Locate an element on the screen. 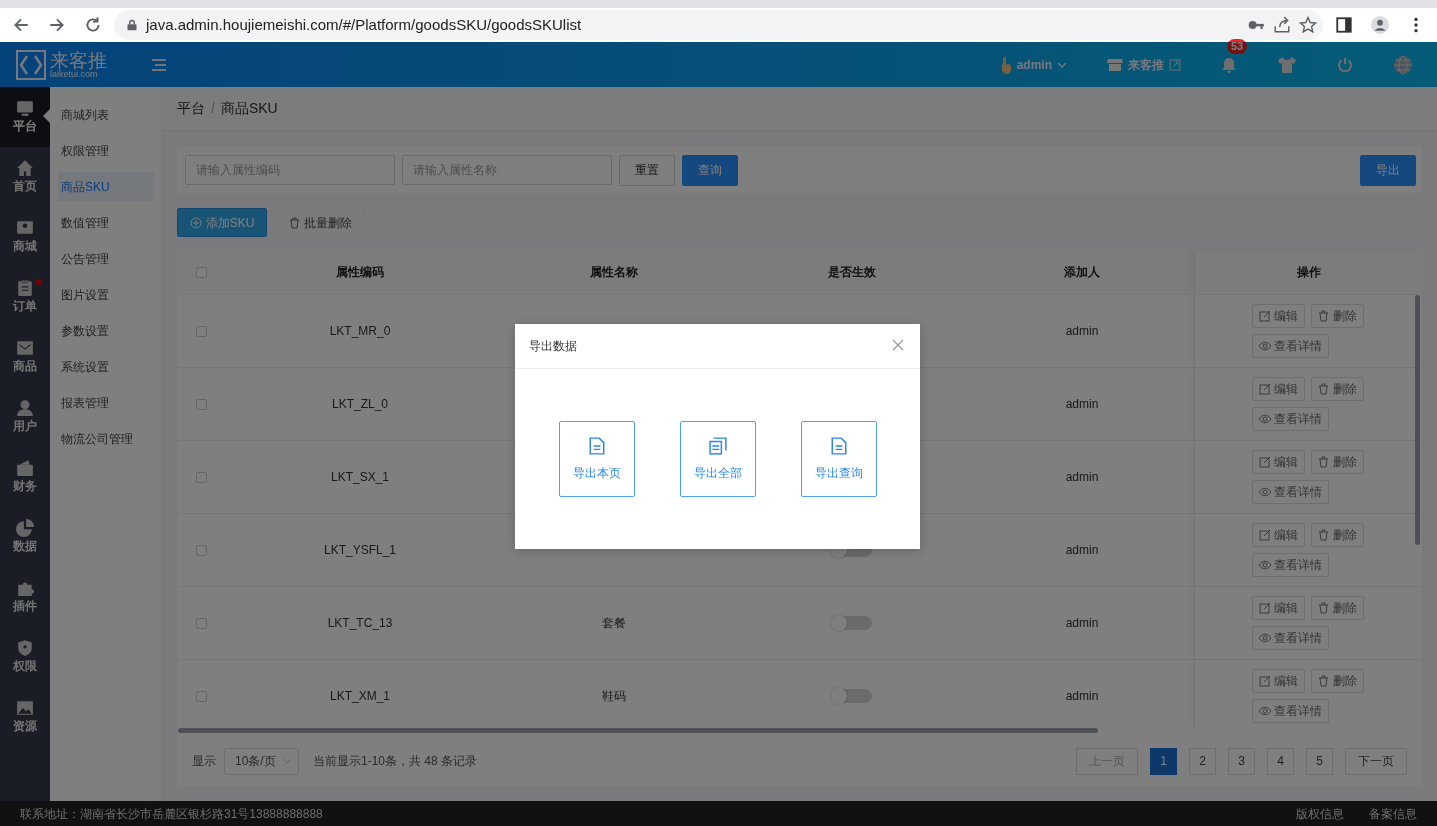  footer-link: 备案信息 is located at coordinates (1393, 813).